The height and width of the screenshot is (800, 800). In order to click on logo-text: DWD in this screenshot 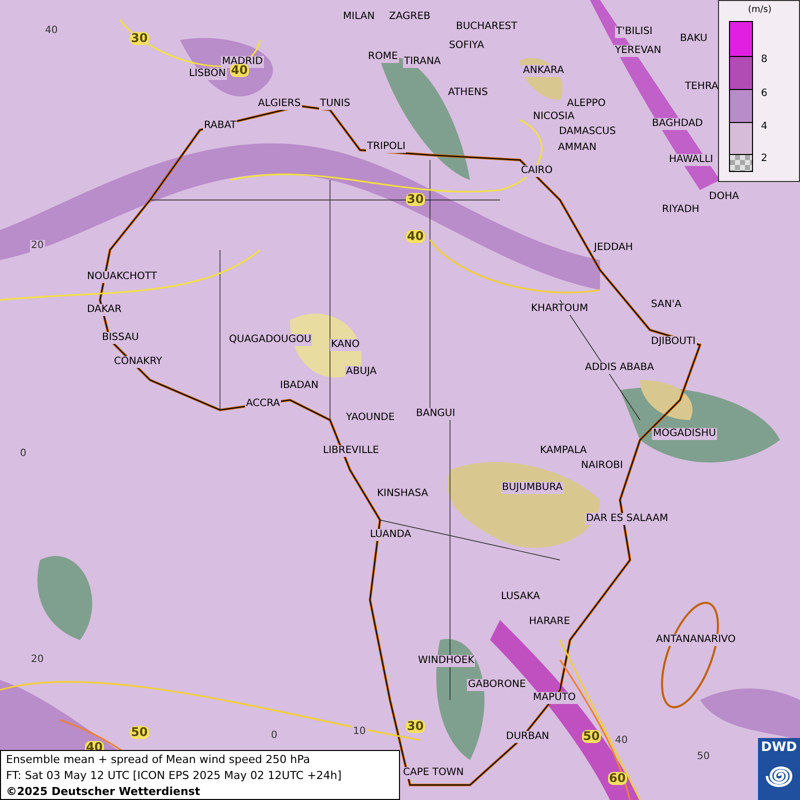, I will do `click(779, 747)`.